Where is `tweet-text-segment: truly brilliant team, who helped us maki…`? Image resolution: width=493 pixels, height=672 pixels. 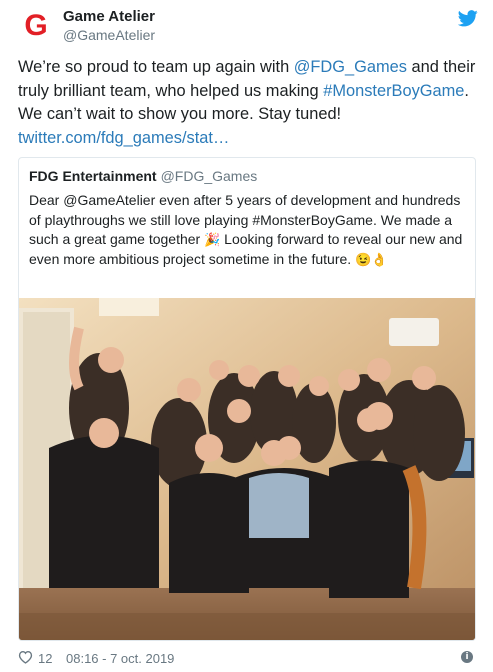
tweet-text-segment: truly brilliant team, who helped us maki… is located at coordinates (171, 90).